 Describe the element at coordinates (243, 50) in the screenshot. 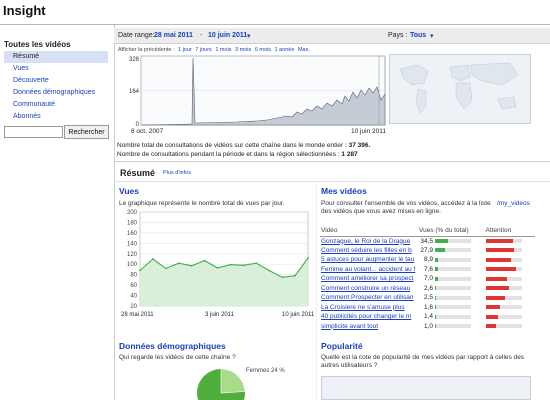

I see `period-3-months: 3 mois` at that location.